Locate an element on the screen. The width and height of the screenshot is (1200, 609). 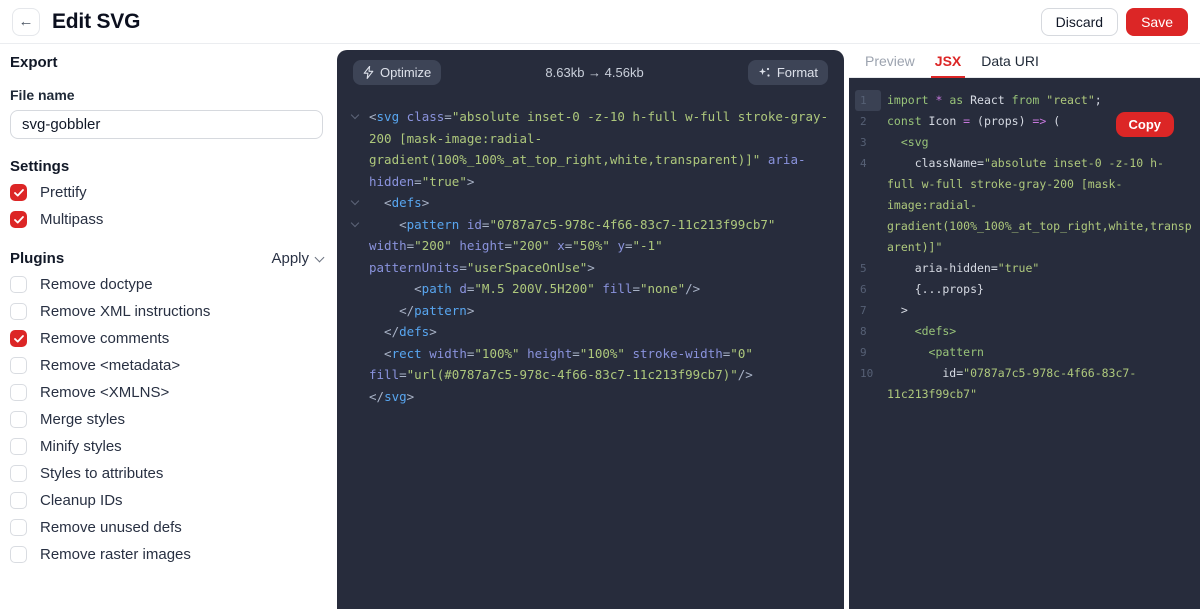
code-line: </svg> is located at coordinates (593, 397).